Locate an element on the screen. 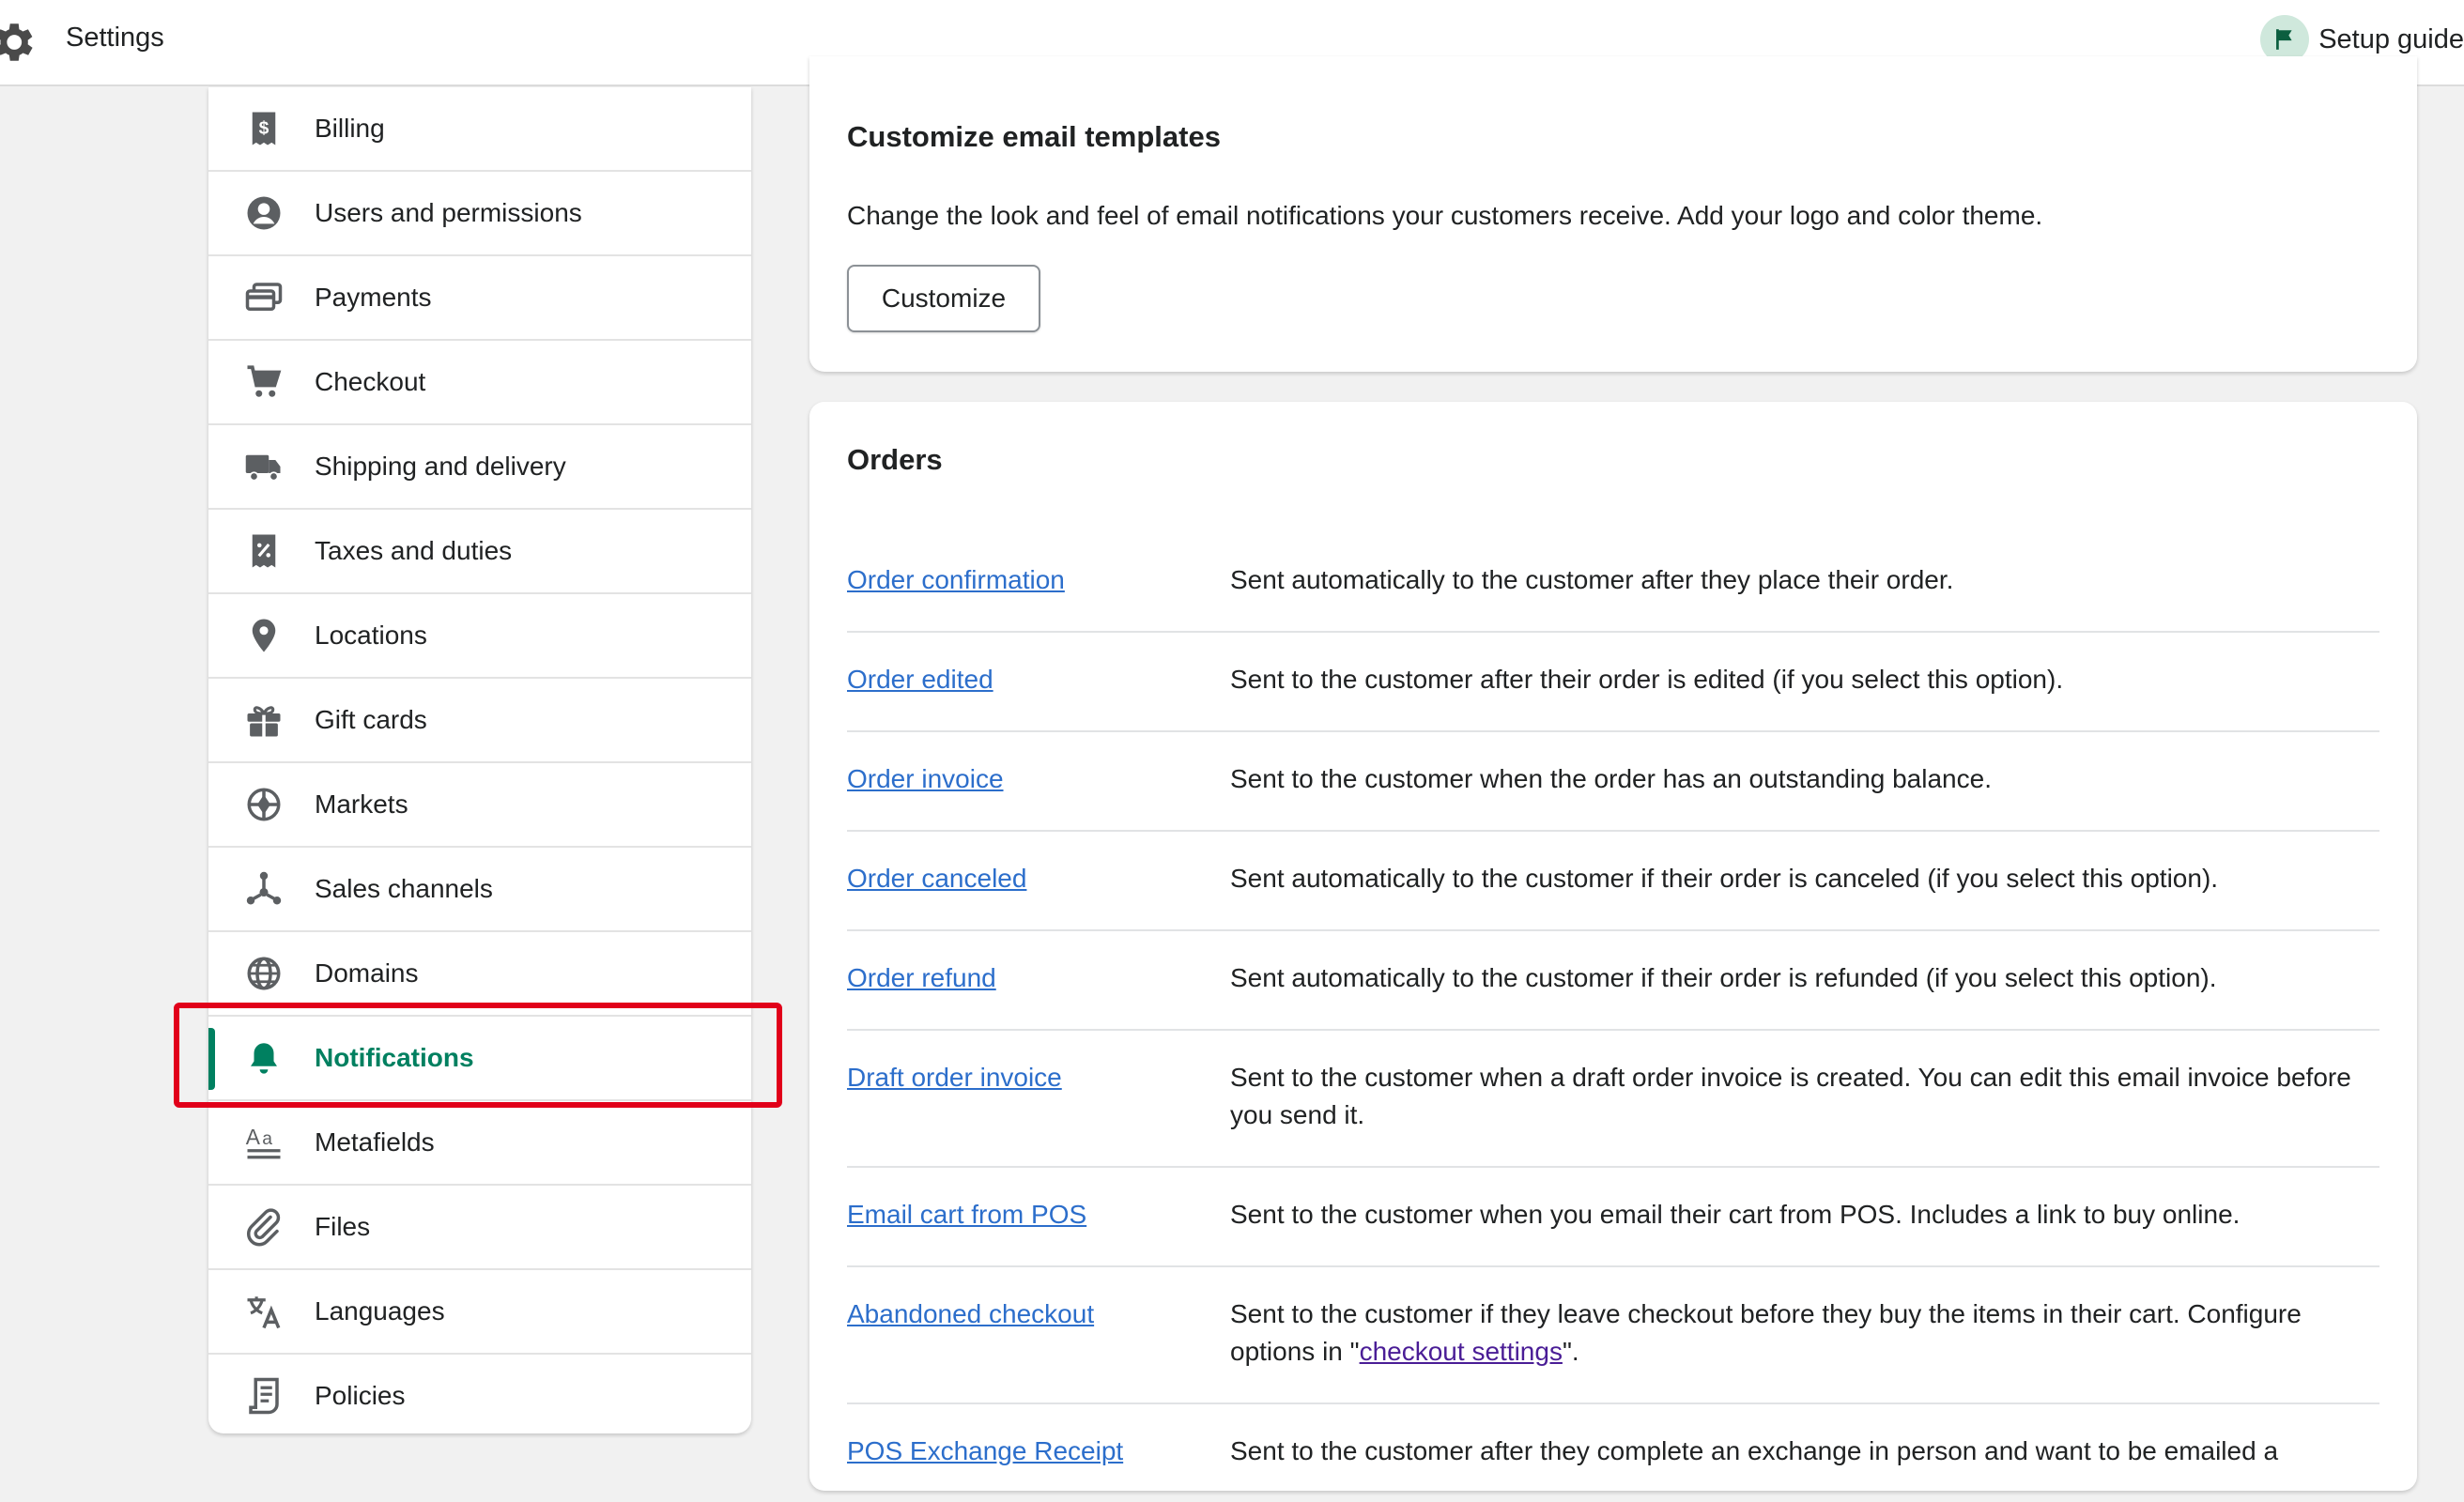 Image resolution: width=2464 pixels, height=1502 pixels. sidebar-item-gift-cards: Gift cards is located at coordinates (479, 721).